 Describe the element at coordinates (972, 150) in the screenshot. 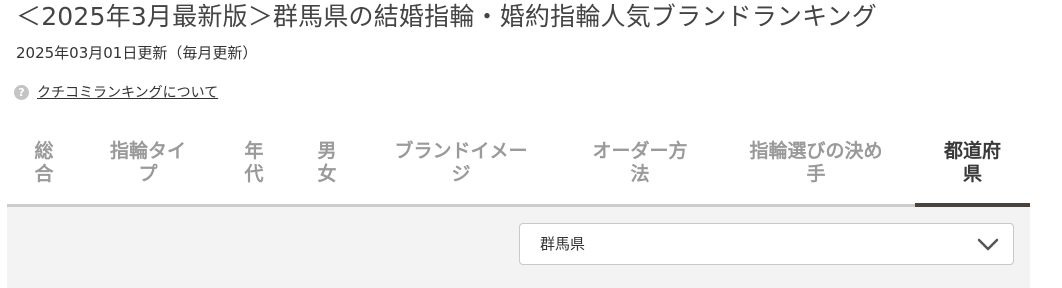

I see `tab-label-line: 都道府` at that location.